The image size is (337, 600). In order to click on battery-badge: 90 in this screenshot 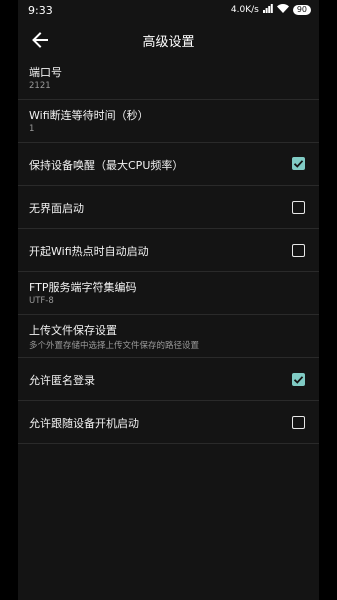, I will do `click(301, 10)`.